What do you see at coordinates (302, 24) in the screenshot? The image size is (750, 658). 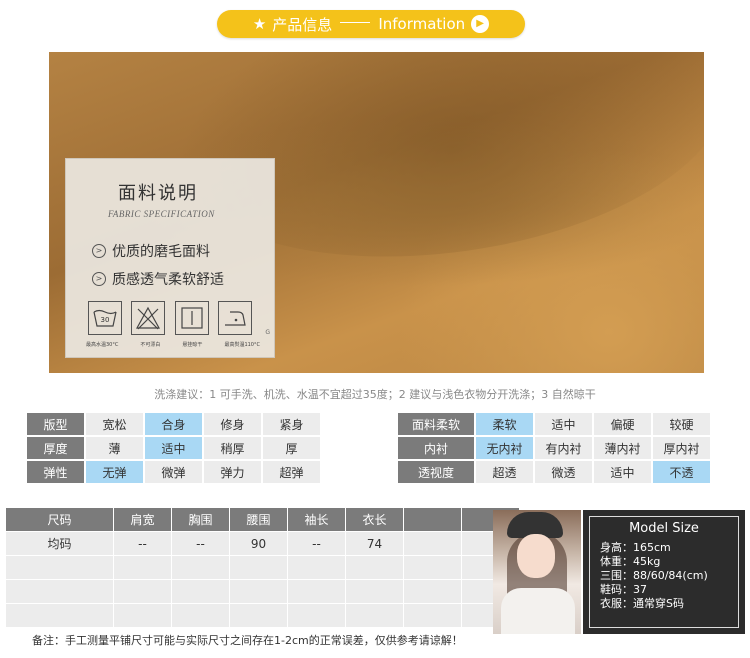 I see `banner-title-cn: 产品信息` at bounding box center [302, 24].